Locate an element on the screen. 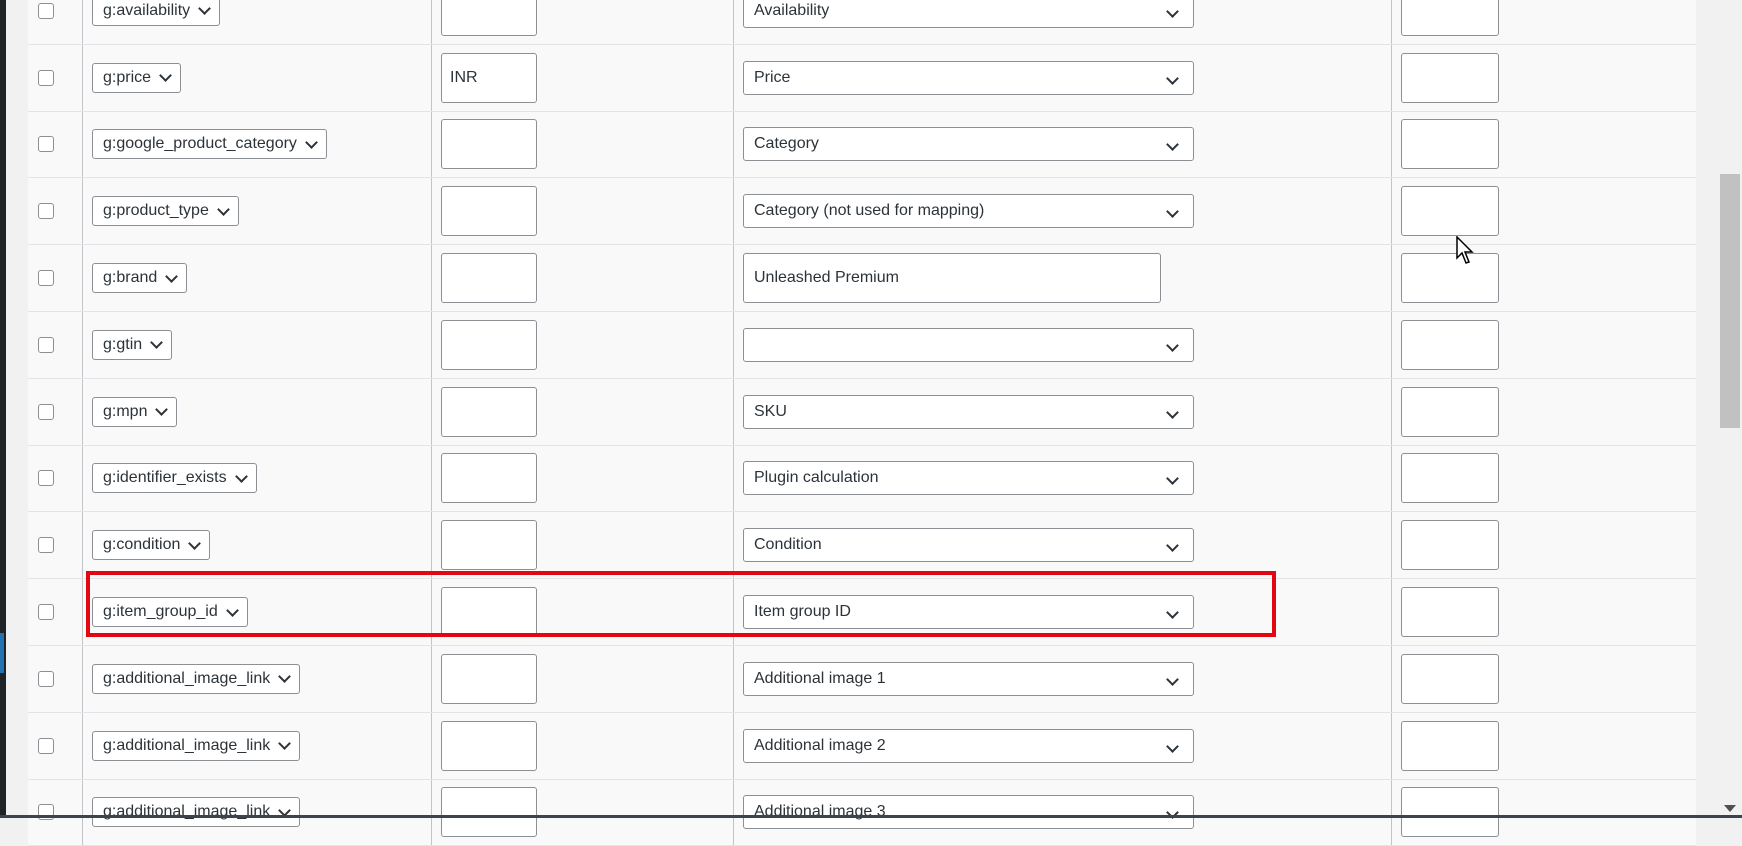 This screenshot has height=846, width=1742. attribute-select: g:product_type is located at coordinates (165, 211).